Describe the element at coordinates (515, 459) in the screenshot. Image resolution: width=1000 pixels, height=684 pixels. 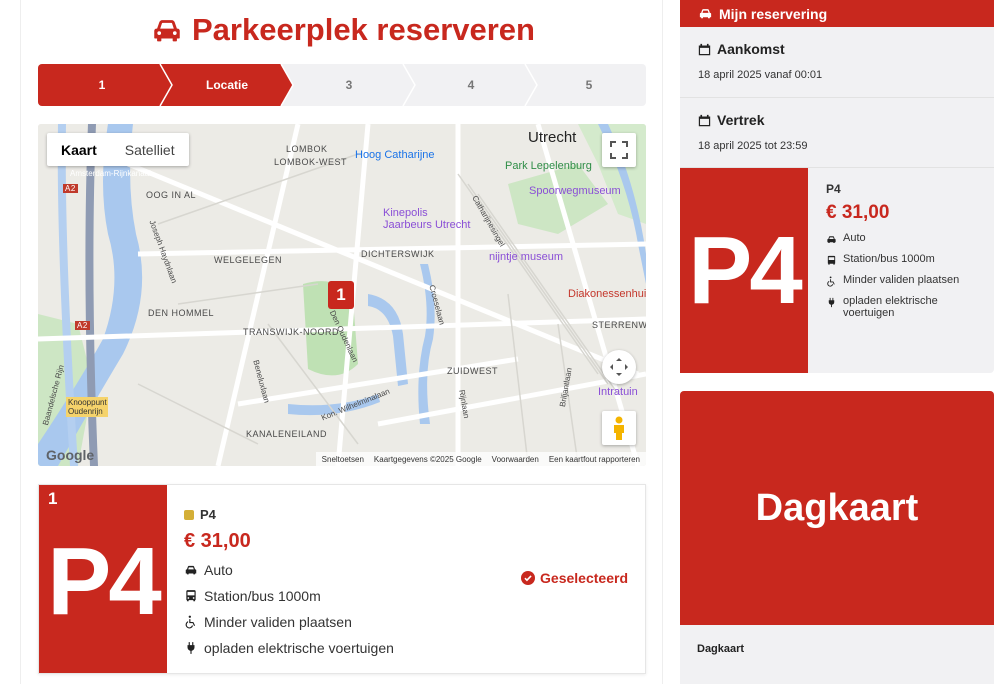
I see `map-terms-link: Voorwaarden` at that location.